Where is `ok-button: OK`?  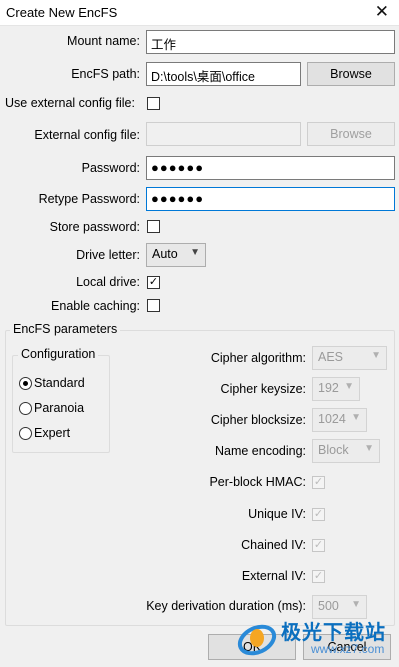 ok-button: OK is located at coordinates (252, 647).